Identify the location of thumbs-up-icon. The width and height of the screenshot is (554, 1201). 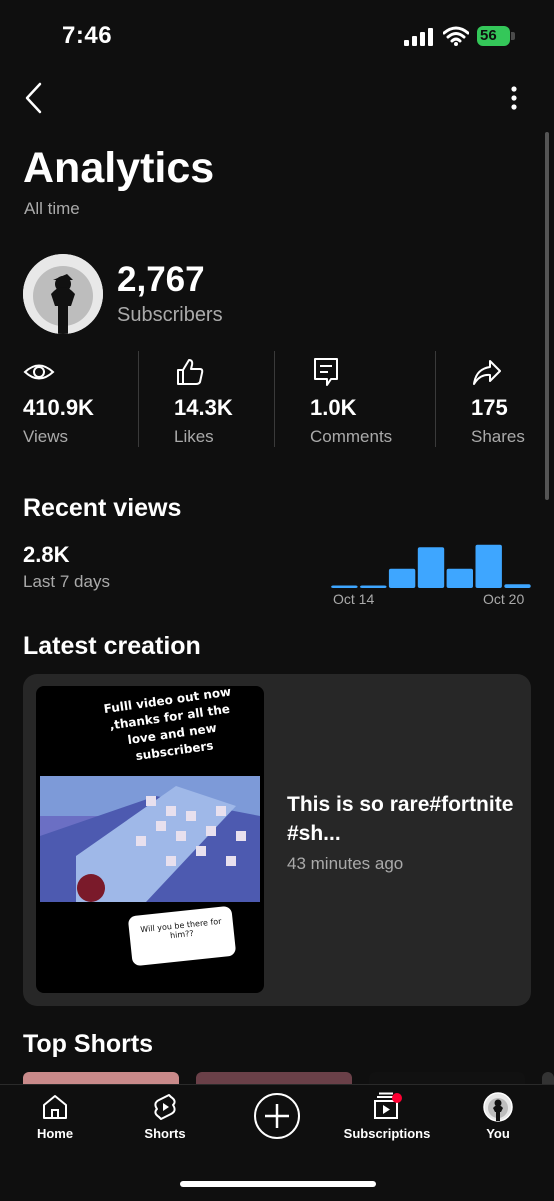
(190, 372).